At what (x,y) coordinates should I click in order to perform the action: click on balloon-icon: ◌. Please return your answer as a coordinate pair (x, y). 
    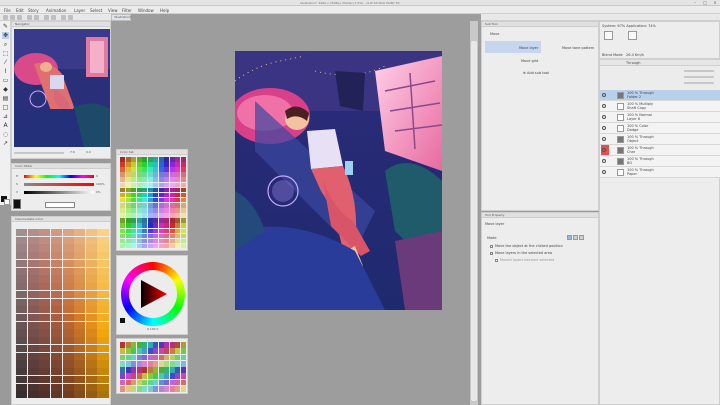
    Looking at the image, I should click on (5, 134).